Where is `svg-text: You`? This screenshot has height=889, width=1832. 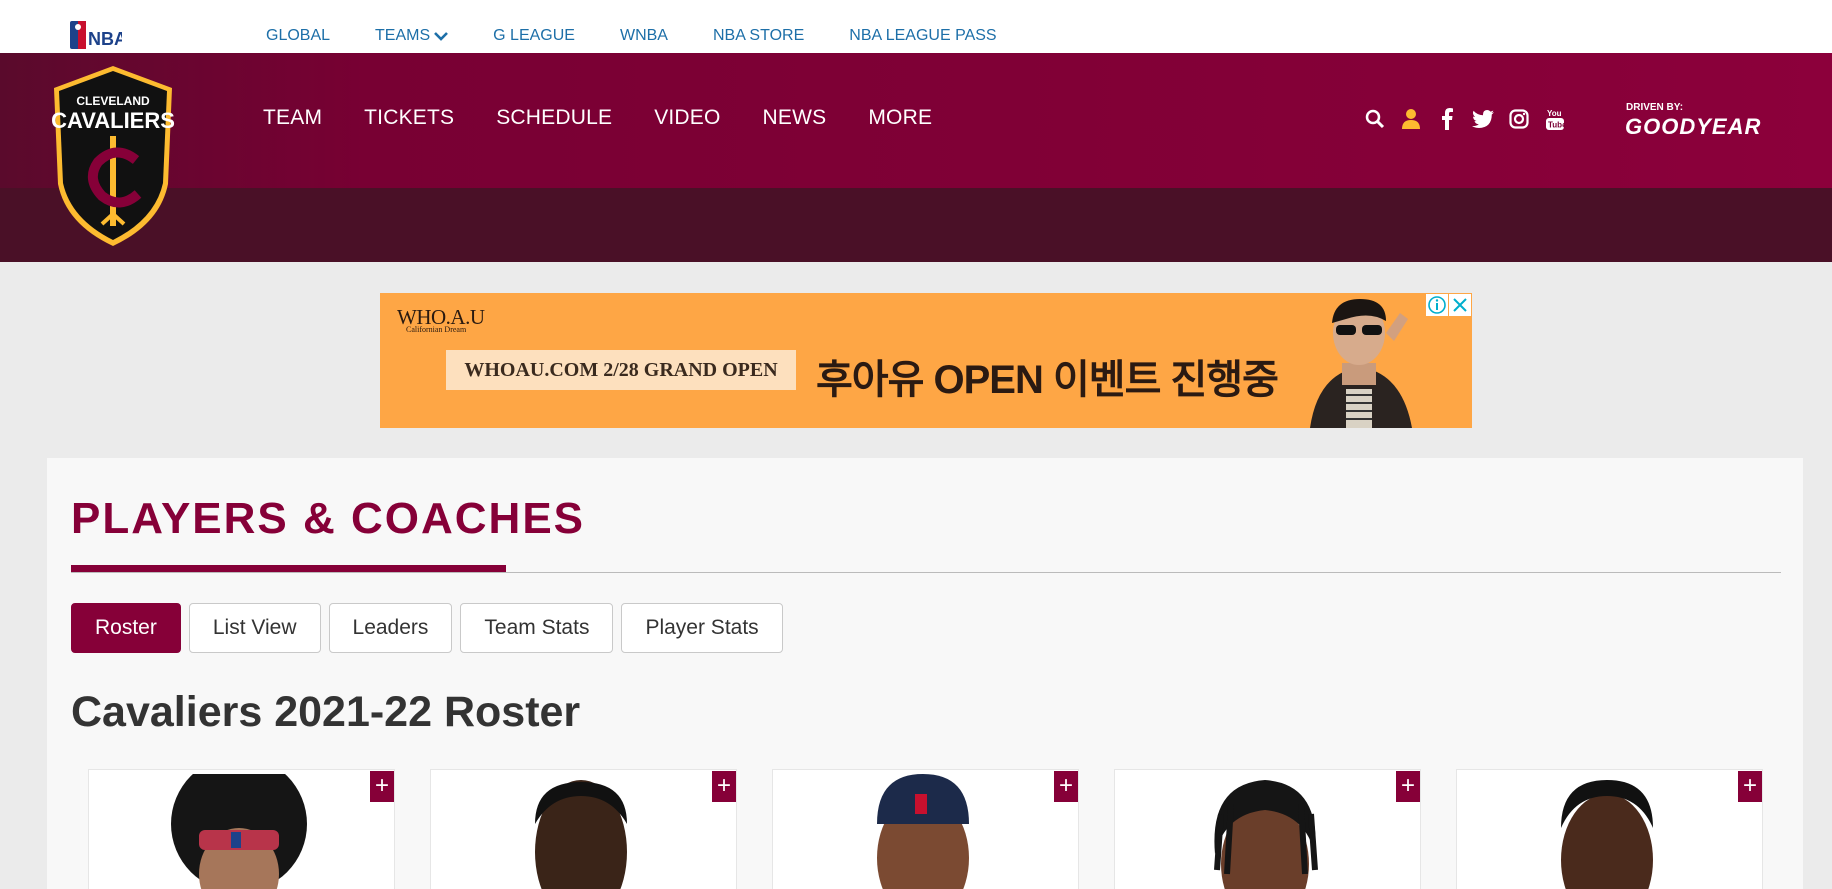 svg-text: You is located at coordinates (1554, 113).